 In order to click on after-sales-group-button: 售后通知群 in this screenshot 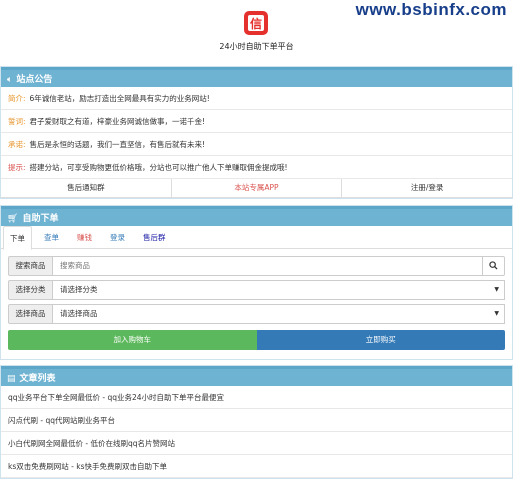, I will do `click(86, 188)`.